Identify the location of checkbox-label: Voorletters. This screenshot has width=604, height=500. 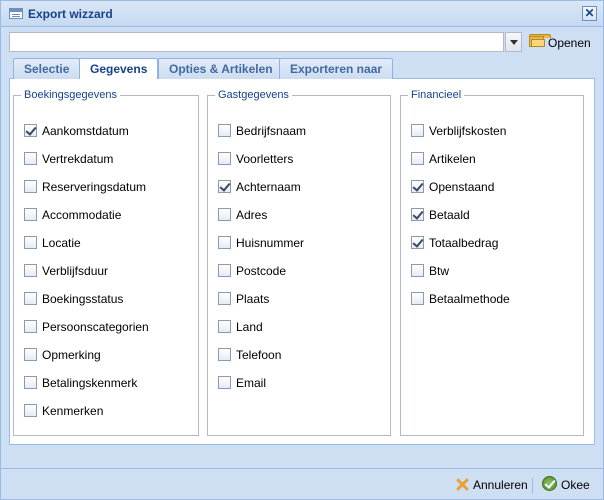
(264, 159).